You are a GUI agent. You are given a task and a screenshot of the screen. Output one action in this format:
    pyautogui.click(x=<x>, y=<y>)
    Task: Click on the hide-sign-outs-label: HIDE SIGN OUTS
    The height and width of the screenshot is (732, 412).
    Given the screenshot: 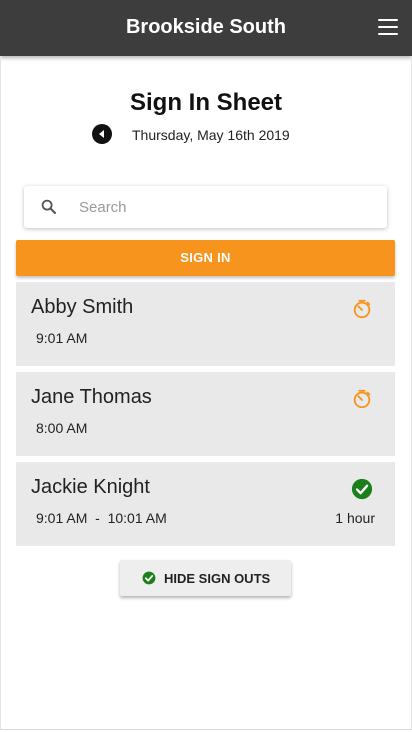 What is the action you would take?
    pyautogui.click(x=217, y=578)
    